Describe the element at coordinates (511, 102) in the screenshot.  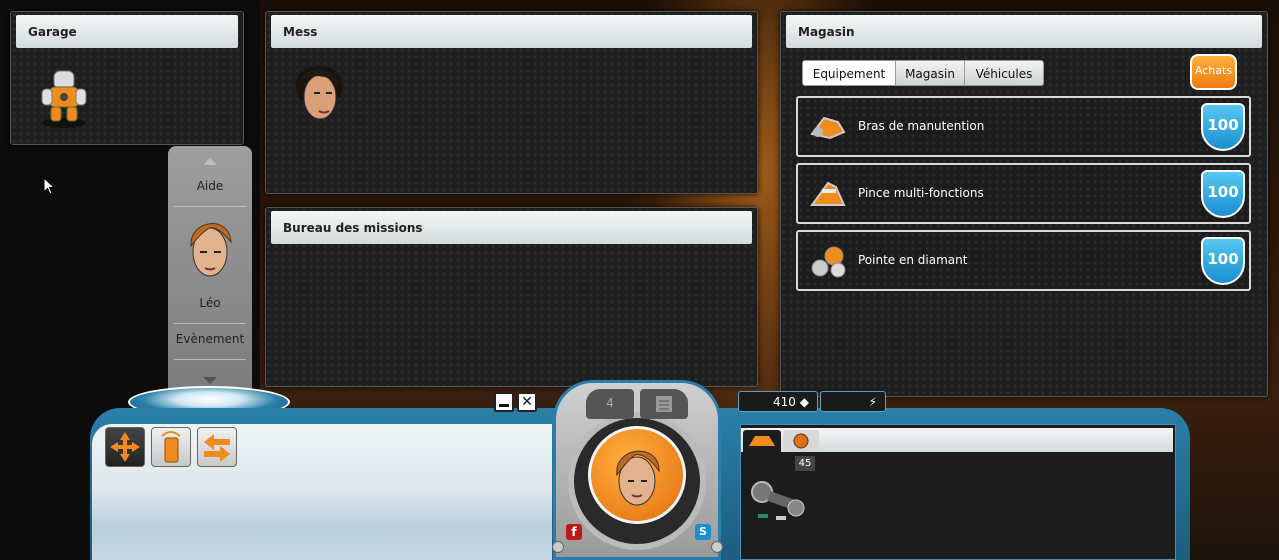
I see `mess-panel: Mess` at that location.